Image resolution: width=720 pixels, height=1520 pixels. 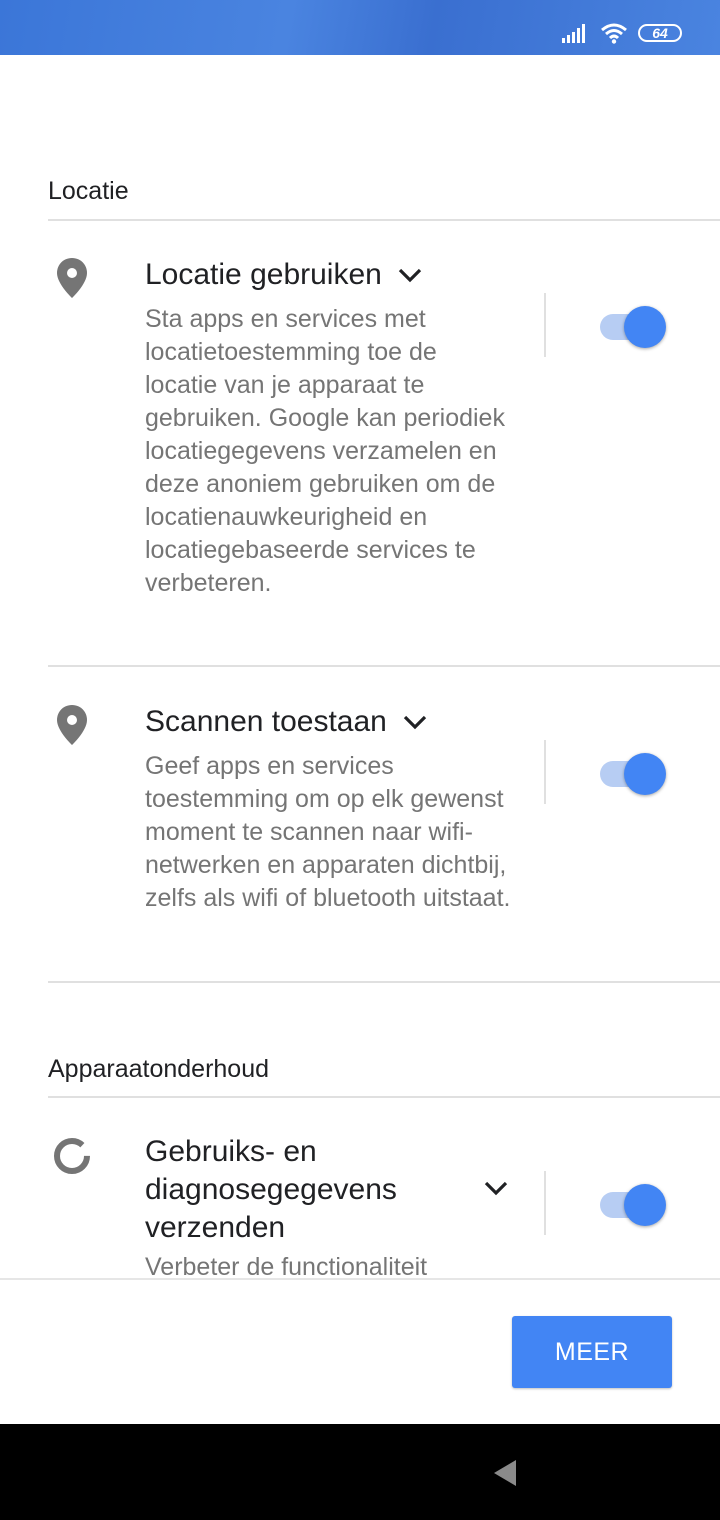 What do you see at coordinates (505, 1473) in the screenshot?
I see `back-icon` at bounding box center [505, 1473].